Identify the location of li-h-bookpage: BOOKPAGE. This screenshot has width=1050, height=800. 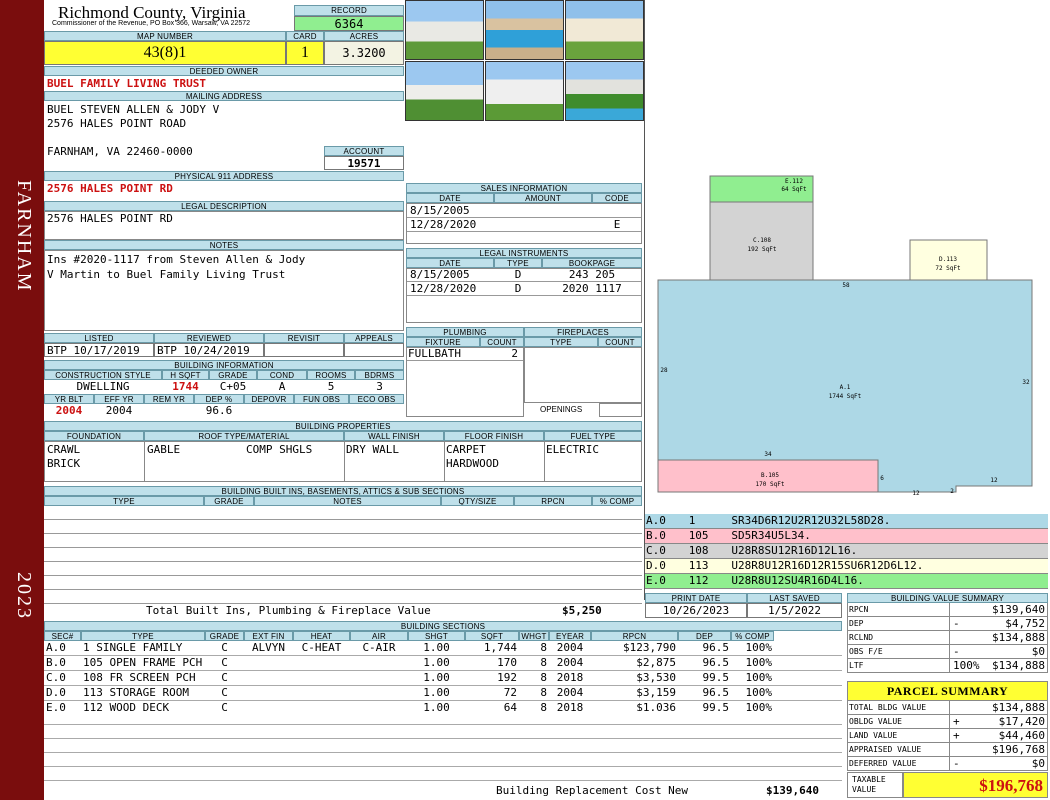
(592, 263).